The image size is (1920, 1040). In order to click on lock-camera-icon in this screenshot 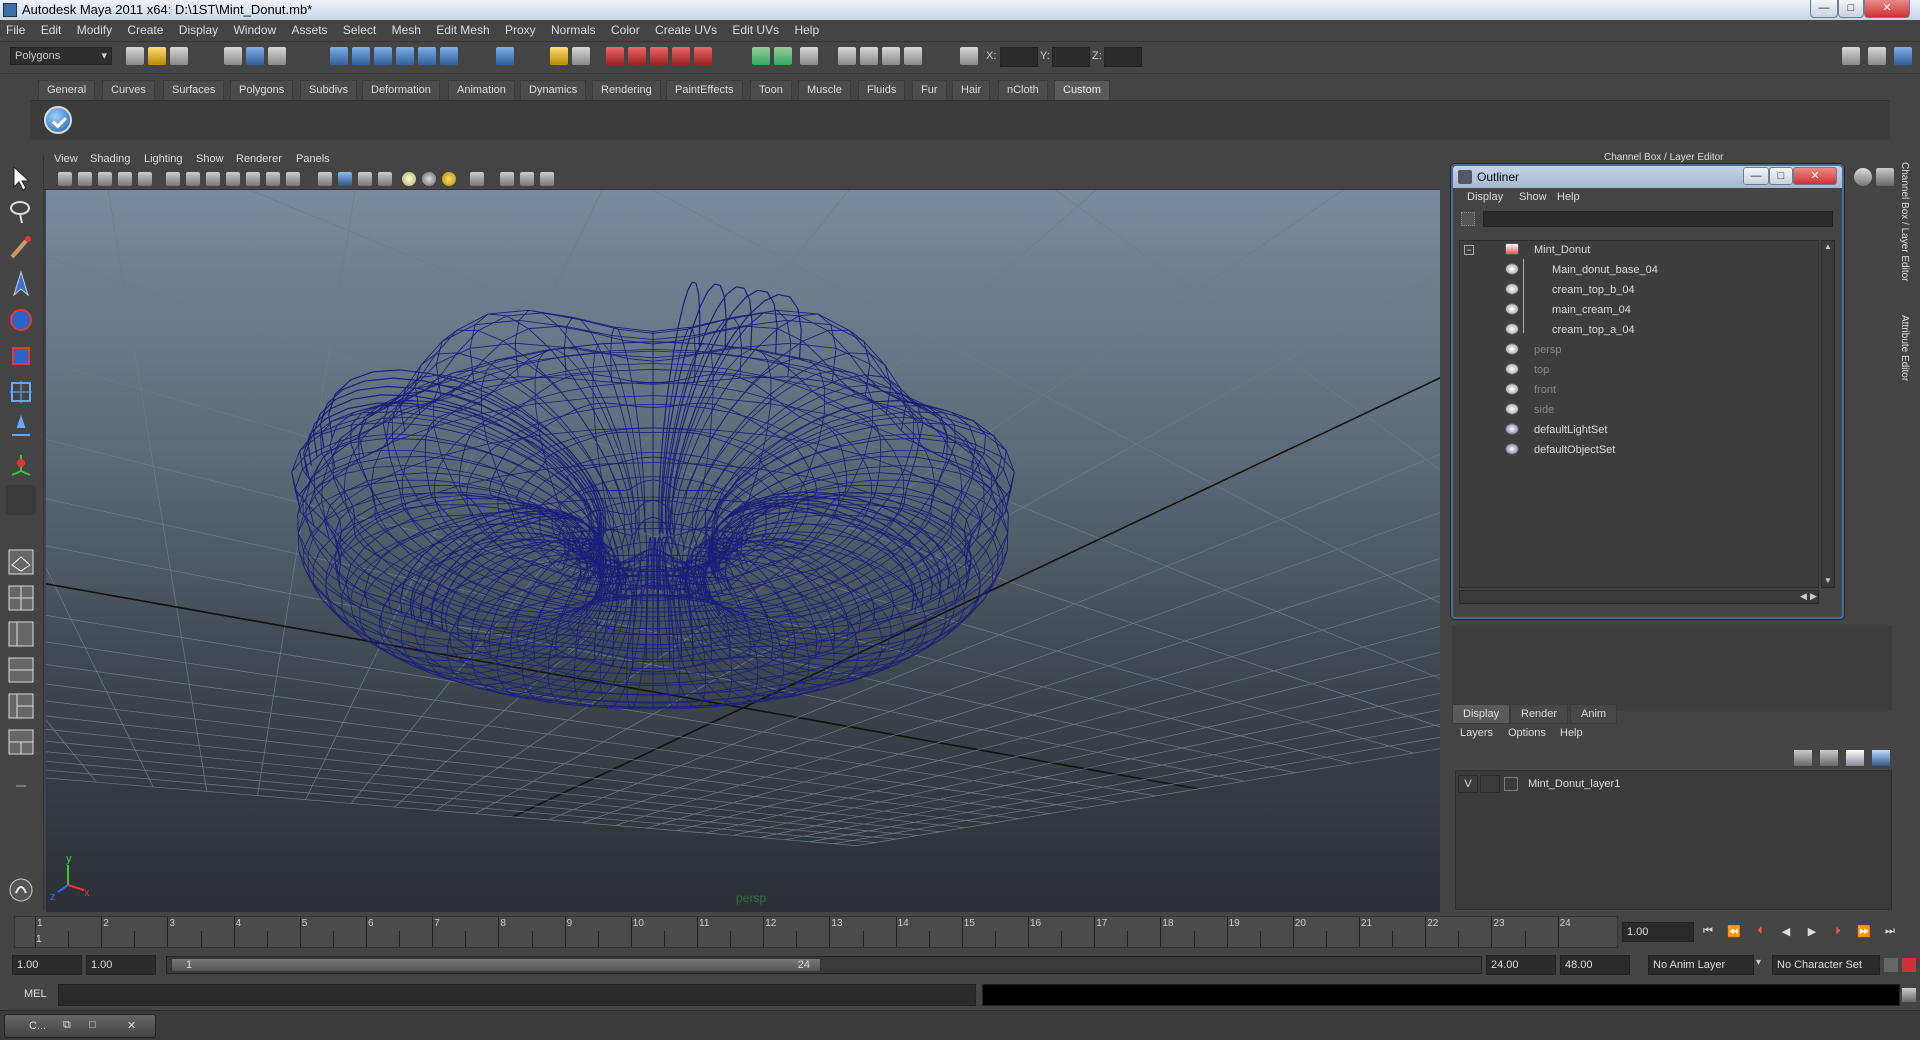, I will do `click(869, 56)`.